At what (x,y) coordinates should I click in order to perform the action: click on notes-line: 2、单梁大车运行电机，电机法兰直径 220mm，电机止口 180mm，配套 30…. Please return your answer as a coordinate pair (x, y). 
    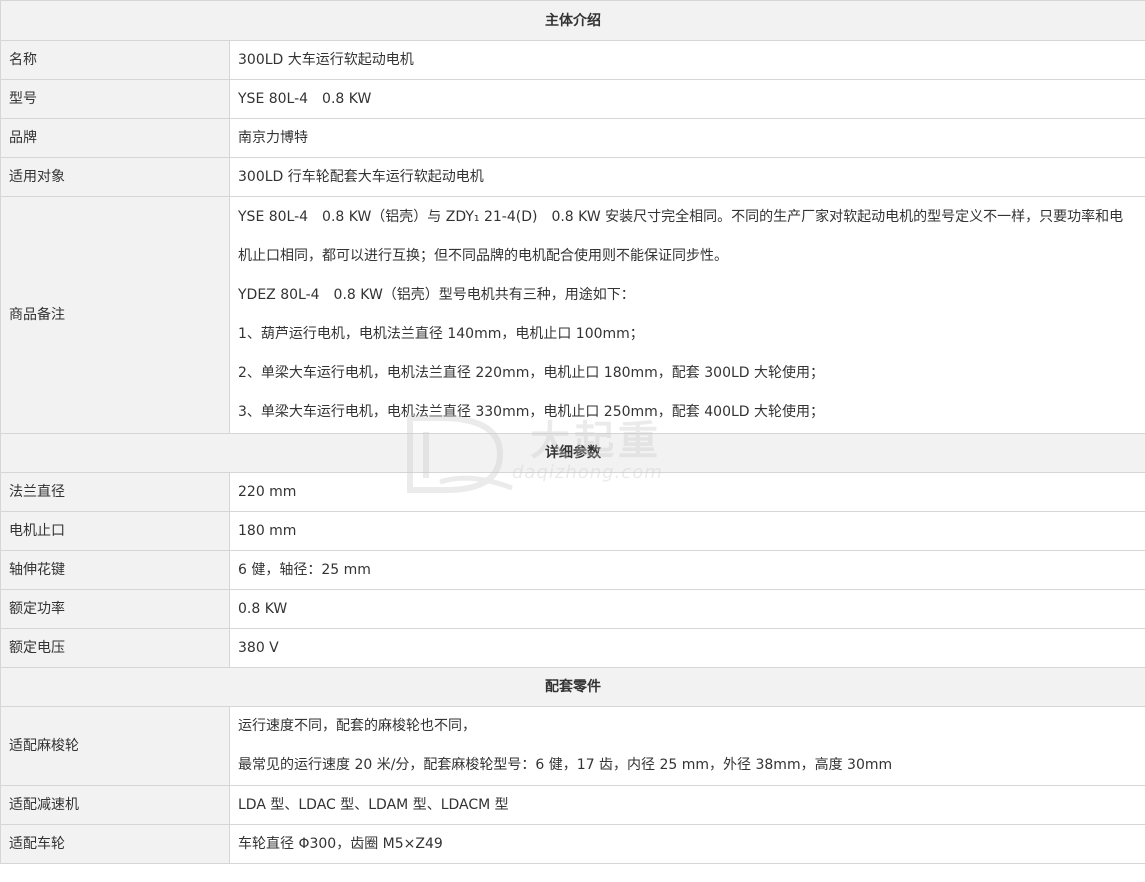
    Looking at the image, I should click on (531, 373).